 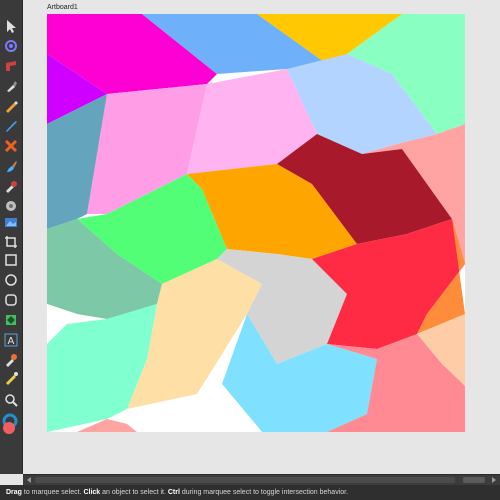 What do you see at coordinates (11, 86) in the screenshot?
I see `pen-tool-icon` at bounding box center [11, 86].